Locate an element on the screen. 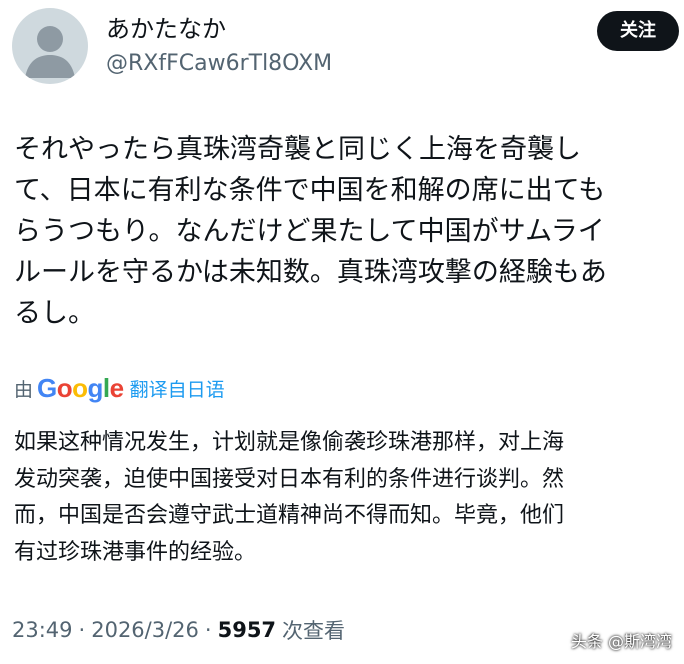 Image resolution: width=684 pixels, height=664 pixels. default-avatar-icon is located at coordinates (50, 52).